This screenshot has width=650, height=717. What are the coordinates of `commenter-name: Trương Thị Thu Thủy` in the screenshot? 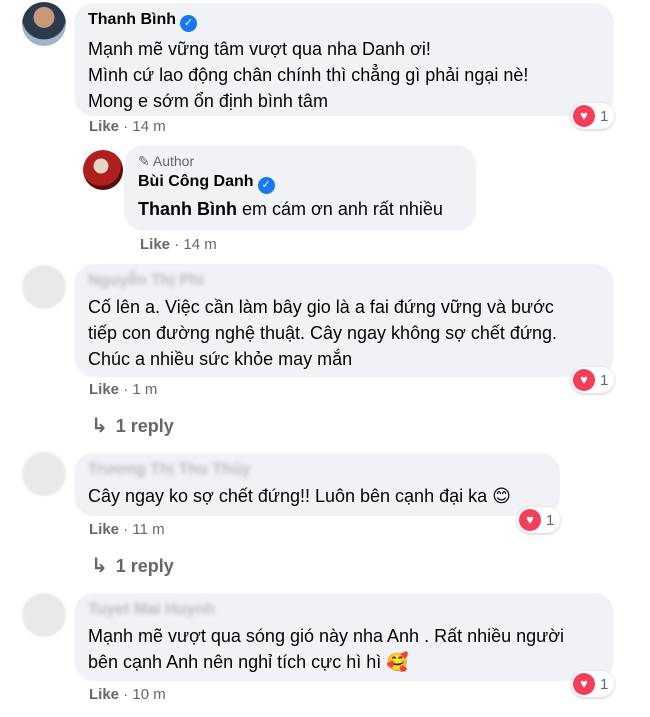 It's located at (169, 470).